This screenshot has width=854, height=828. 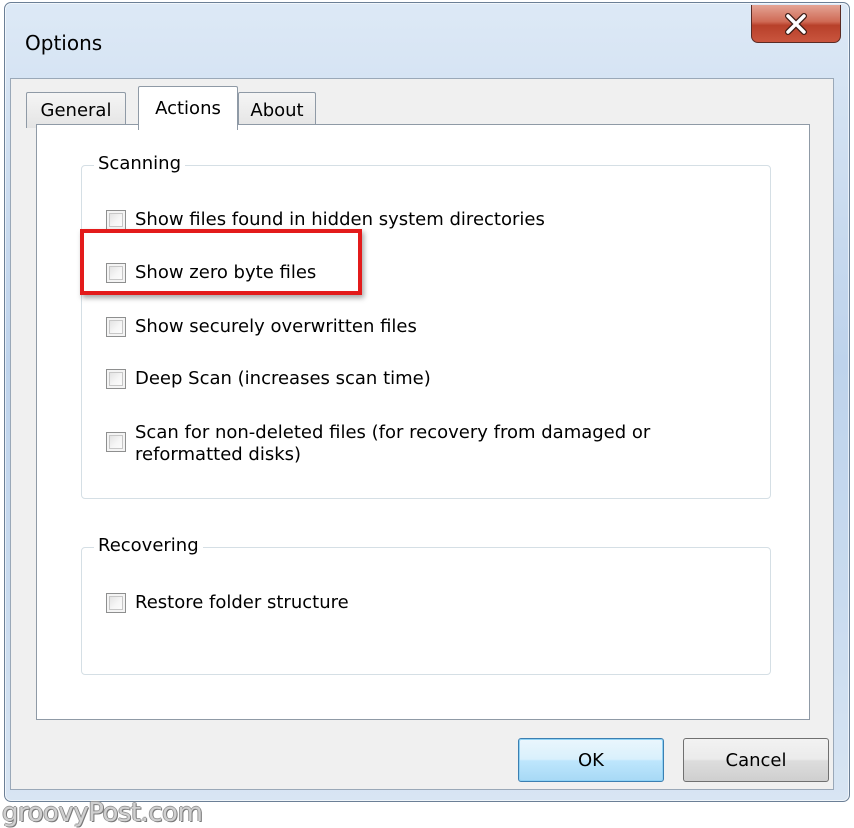 What do you see at coordinates (591, 760) in the screenshot?
I see `ok-button: OK` at bounding box center [591, 760].